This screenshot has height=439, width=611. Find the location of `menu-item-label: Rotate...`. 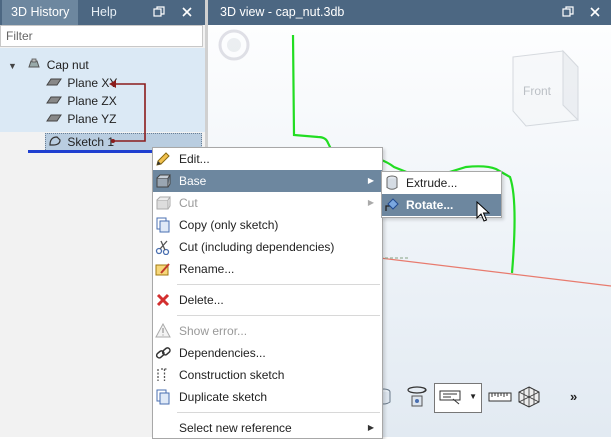

menu-item-label: Rotate... is located at coordinates (430, 205).